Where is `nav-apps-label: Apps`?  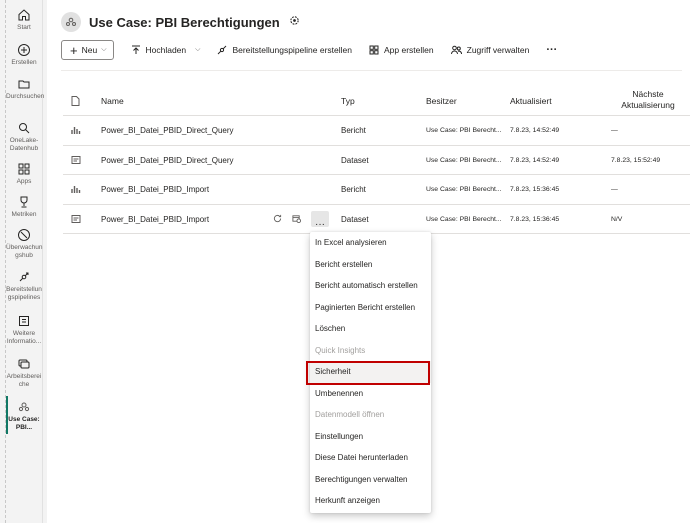 nav-apps-label: Apps is located at coordinates (24, 181).